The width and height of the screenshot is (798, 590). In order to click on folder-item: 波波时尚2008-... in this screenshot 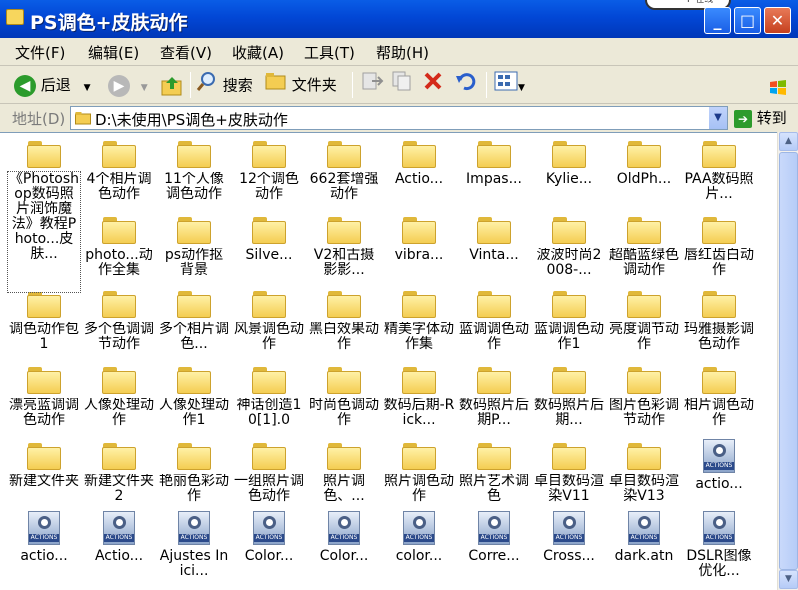, I will do `click(569, 245)`.